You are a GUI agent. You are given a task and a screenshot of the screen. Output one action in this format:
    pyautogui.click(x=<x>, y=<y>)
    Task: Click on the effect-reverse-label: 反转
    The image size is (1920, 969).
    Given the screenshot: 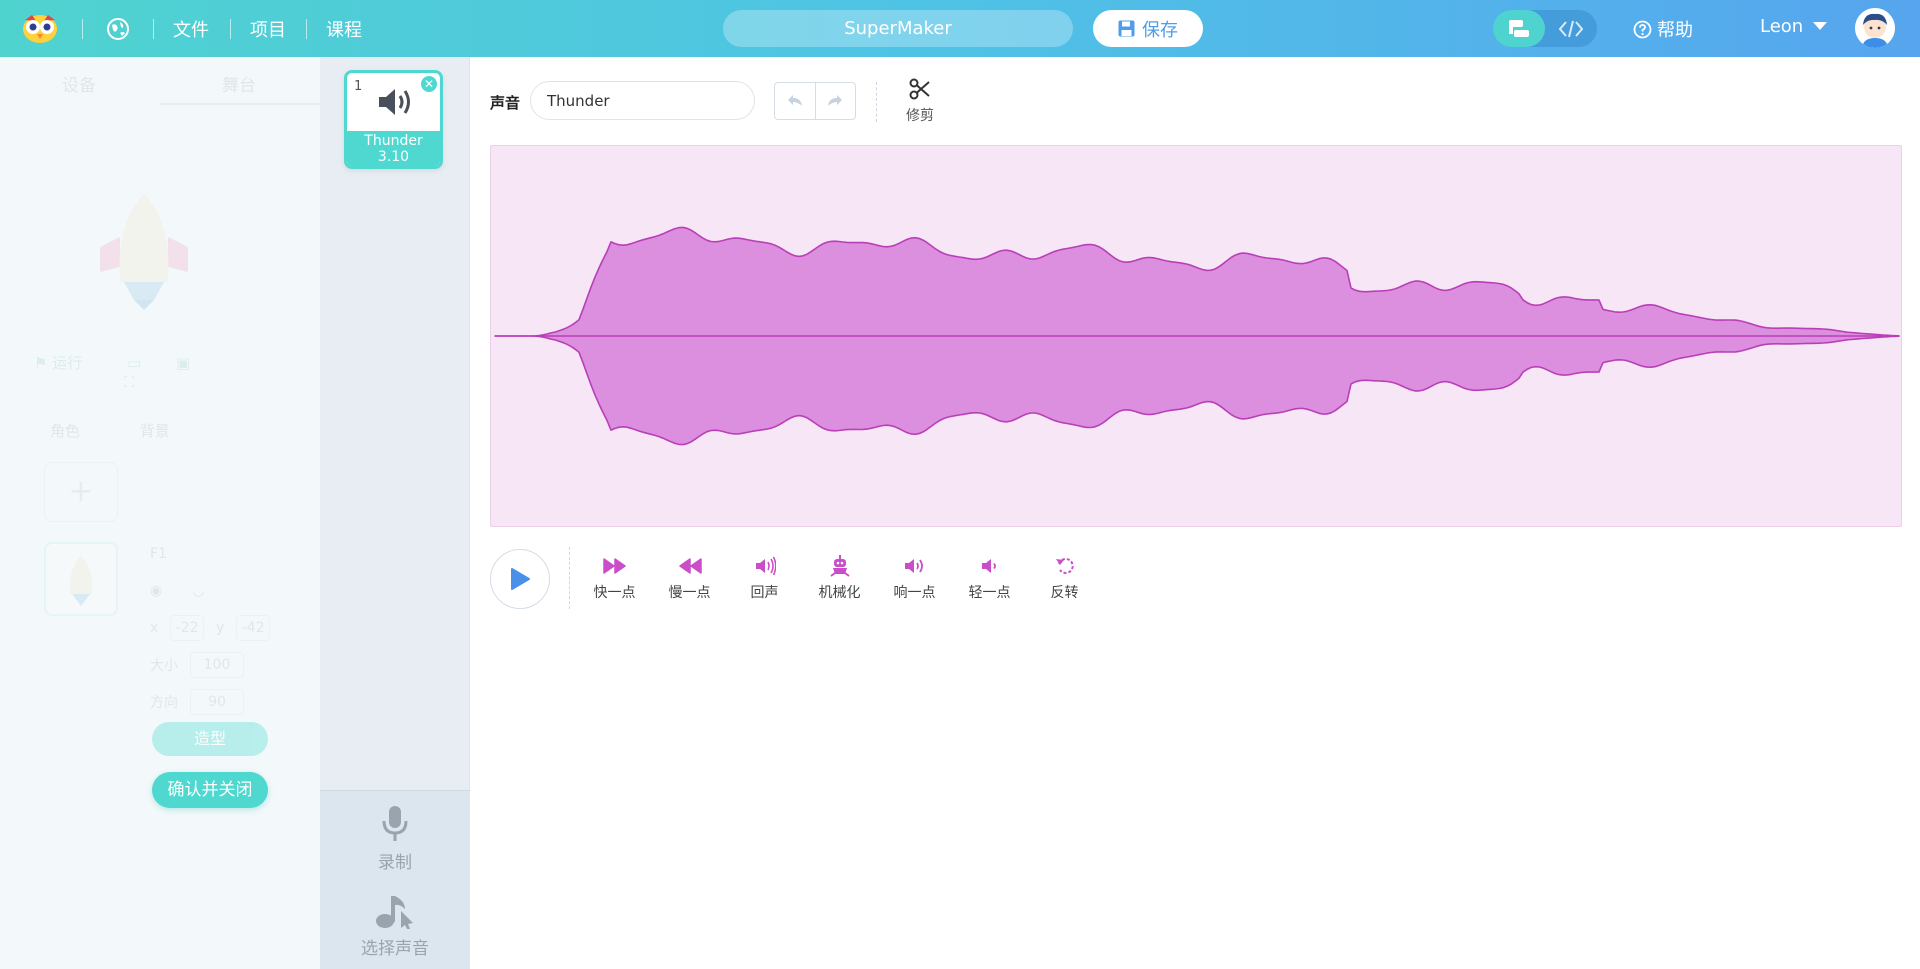 What is the action you would take?
    pyautogui.click(x=1064, y=593)
    